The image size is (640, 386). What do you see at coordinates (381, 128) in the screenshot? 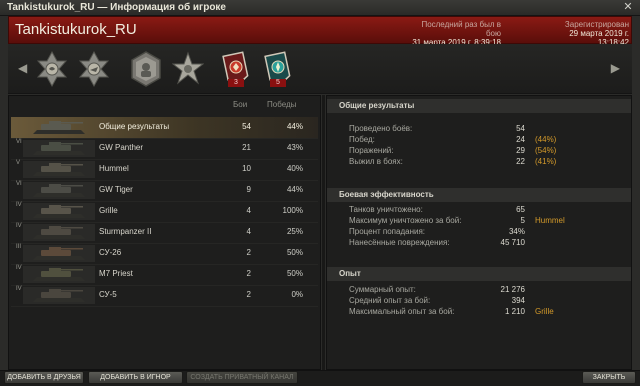
I see `stat-label: Проведено боёв:` at bounding box center [381, 128].